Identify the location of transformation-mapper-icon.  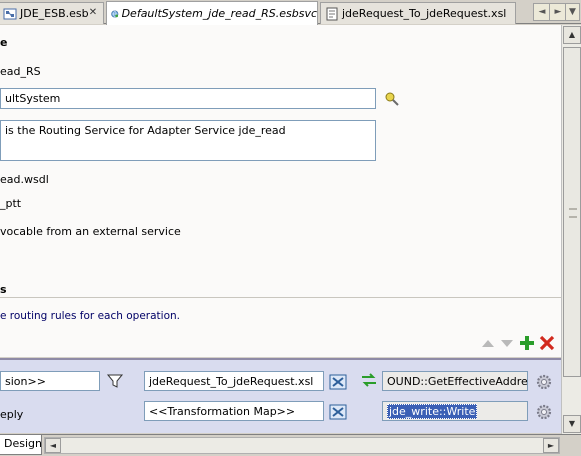
(338, 382).